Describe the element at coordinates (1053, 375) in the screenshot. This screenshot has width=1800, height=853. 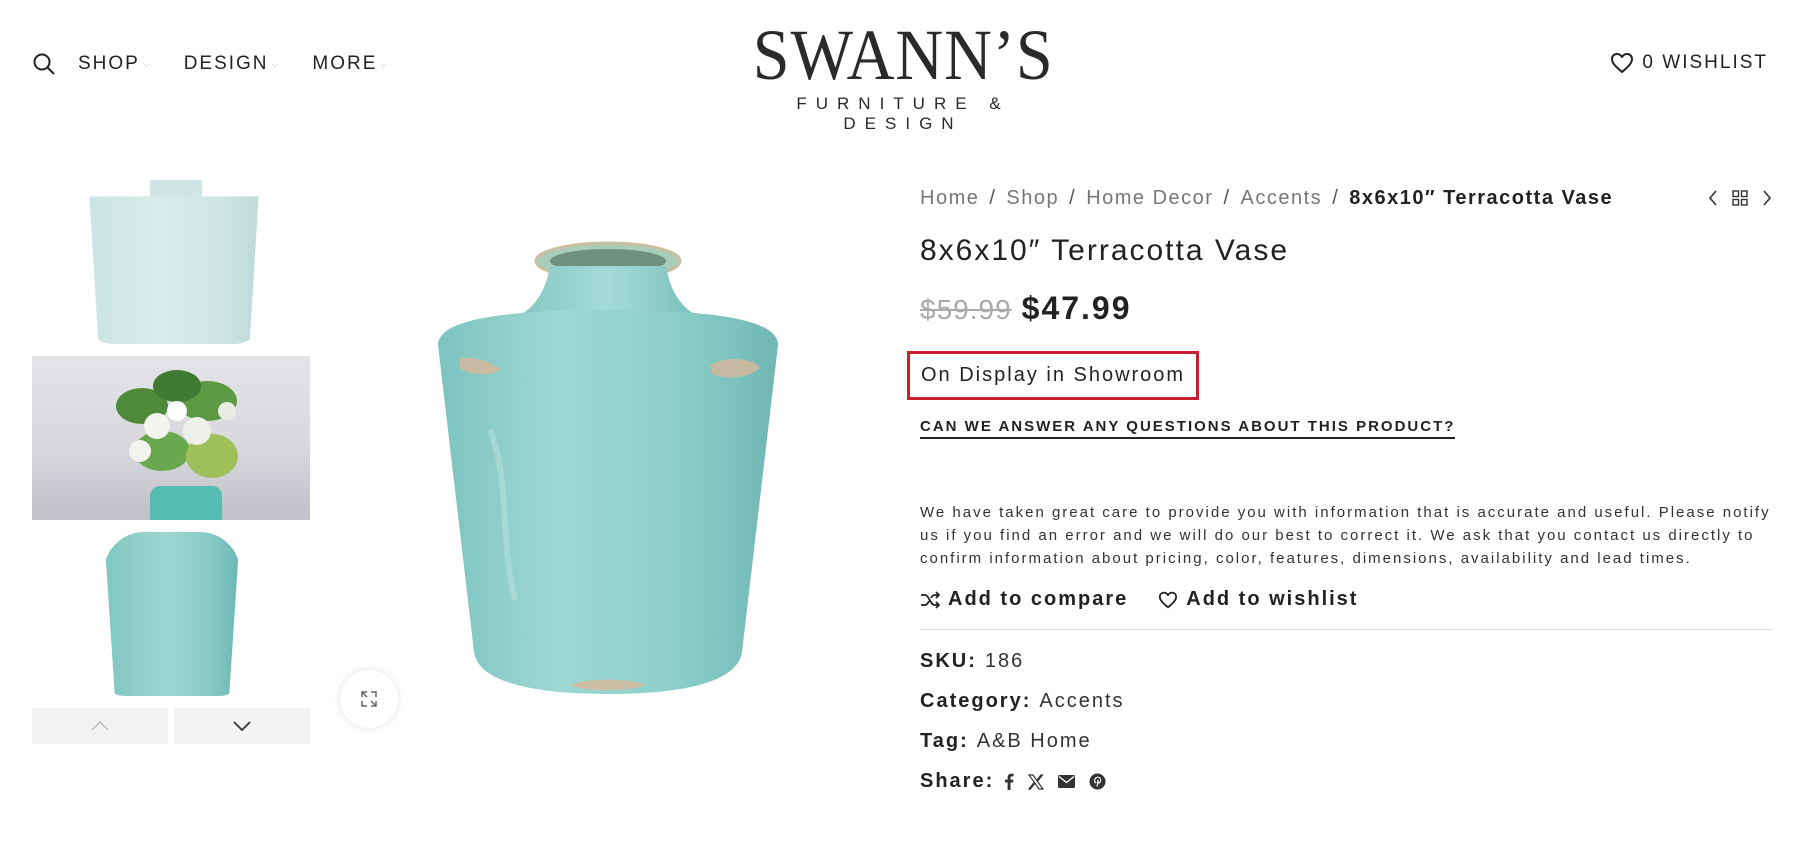
I see `availability-badge: On Display in Showroom` at that location.